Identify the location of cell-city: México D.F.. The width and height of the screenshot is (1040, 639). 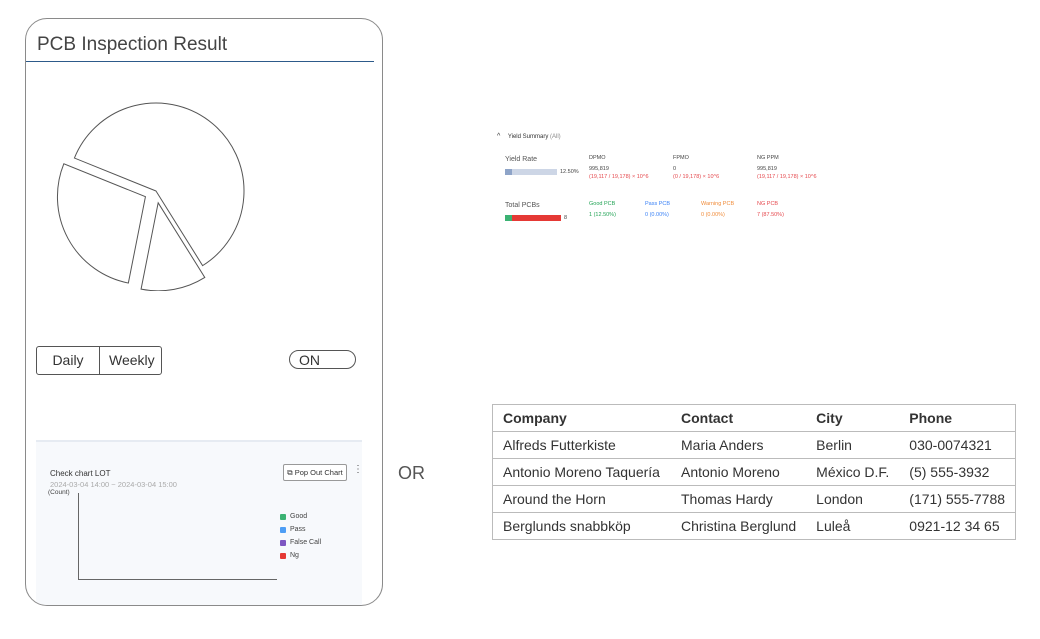
(853, 472).